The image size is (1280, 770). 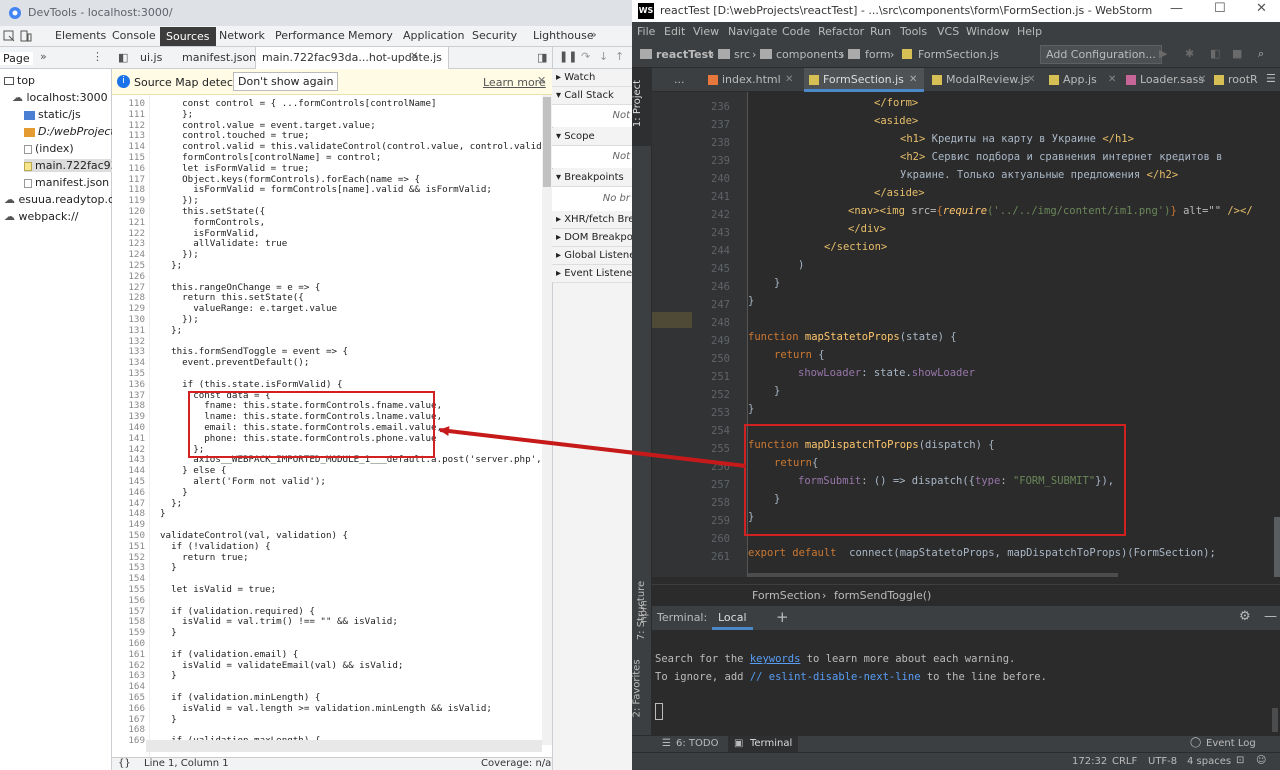 I want to click on line-number: 138, so click(x=128, y=405).